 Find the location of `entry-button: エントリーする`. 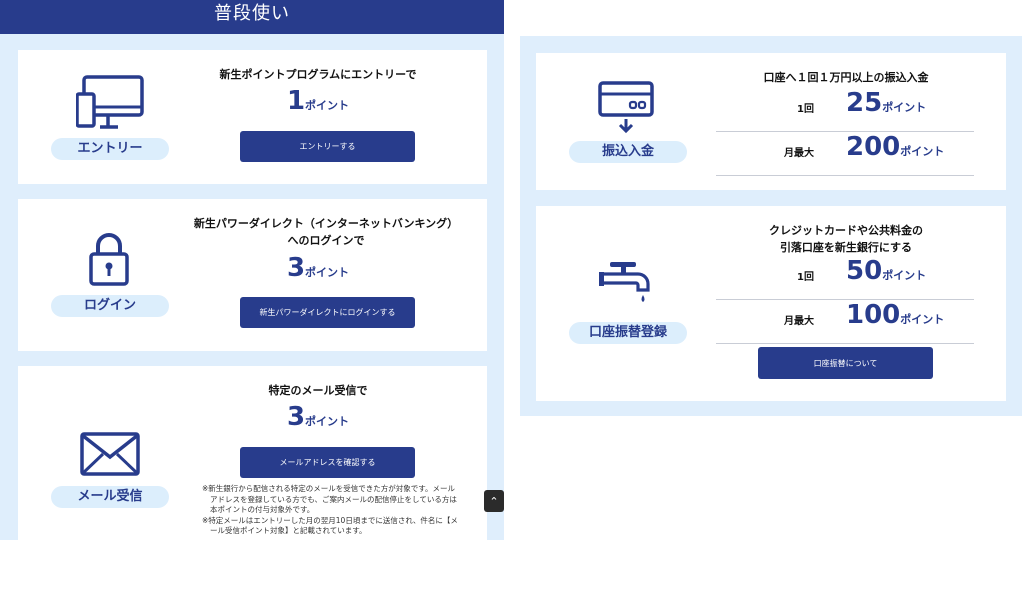

entry-button: エントリーする is located at coordinates (327, 146).